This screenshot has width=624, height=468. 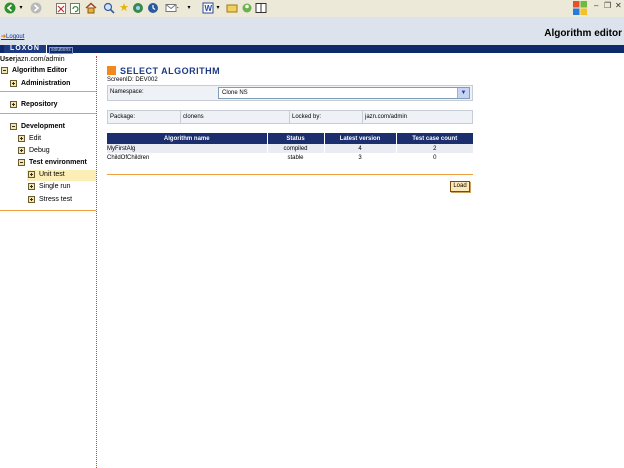 I want to click on word-icon: W, so click(x=209, y=8).